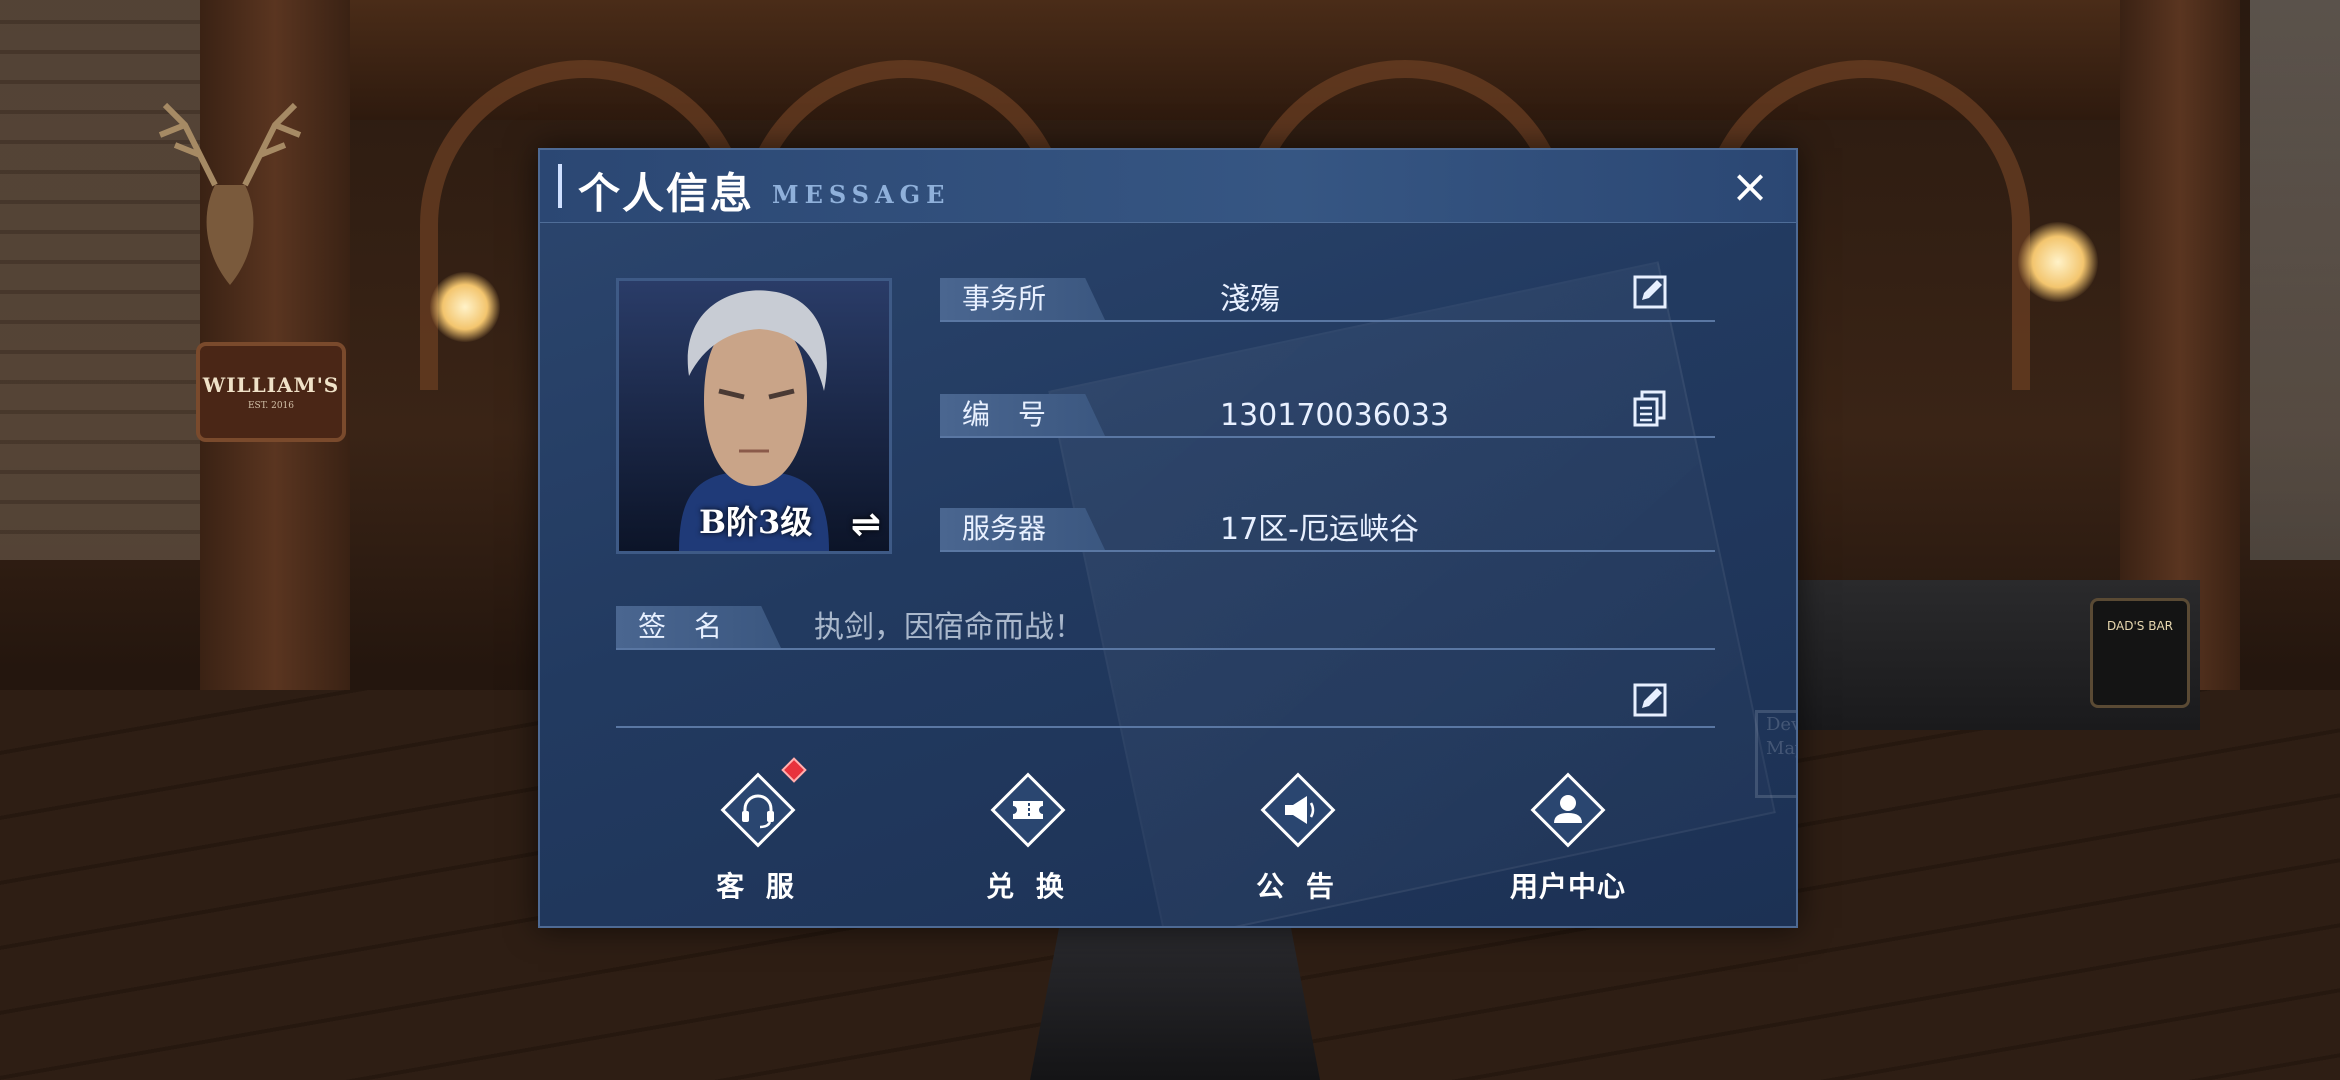 Image resolution: width=2340 pixels, height=1080 pixels. I want to click on rank-label: B阶3级, so click(756, 522).